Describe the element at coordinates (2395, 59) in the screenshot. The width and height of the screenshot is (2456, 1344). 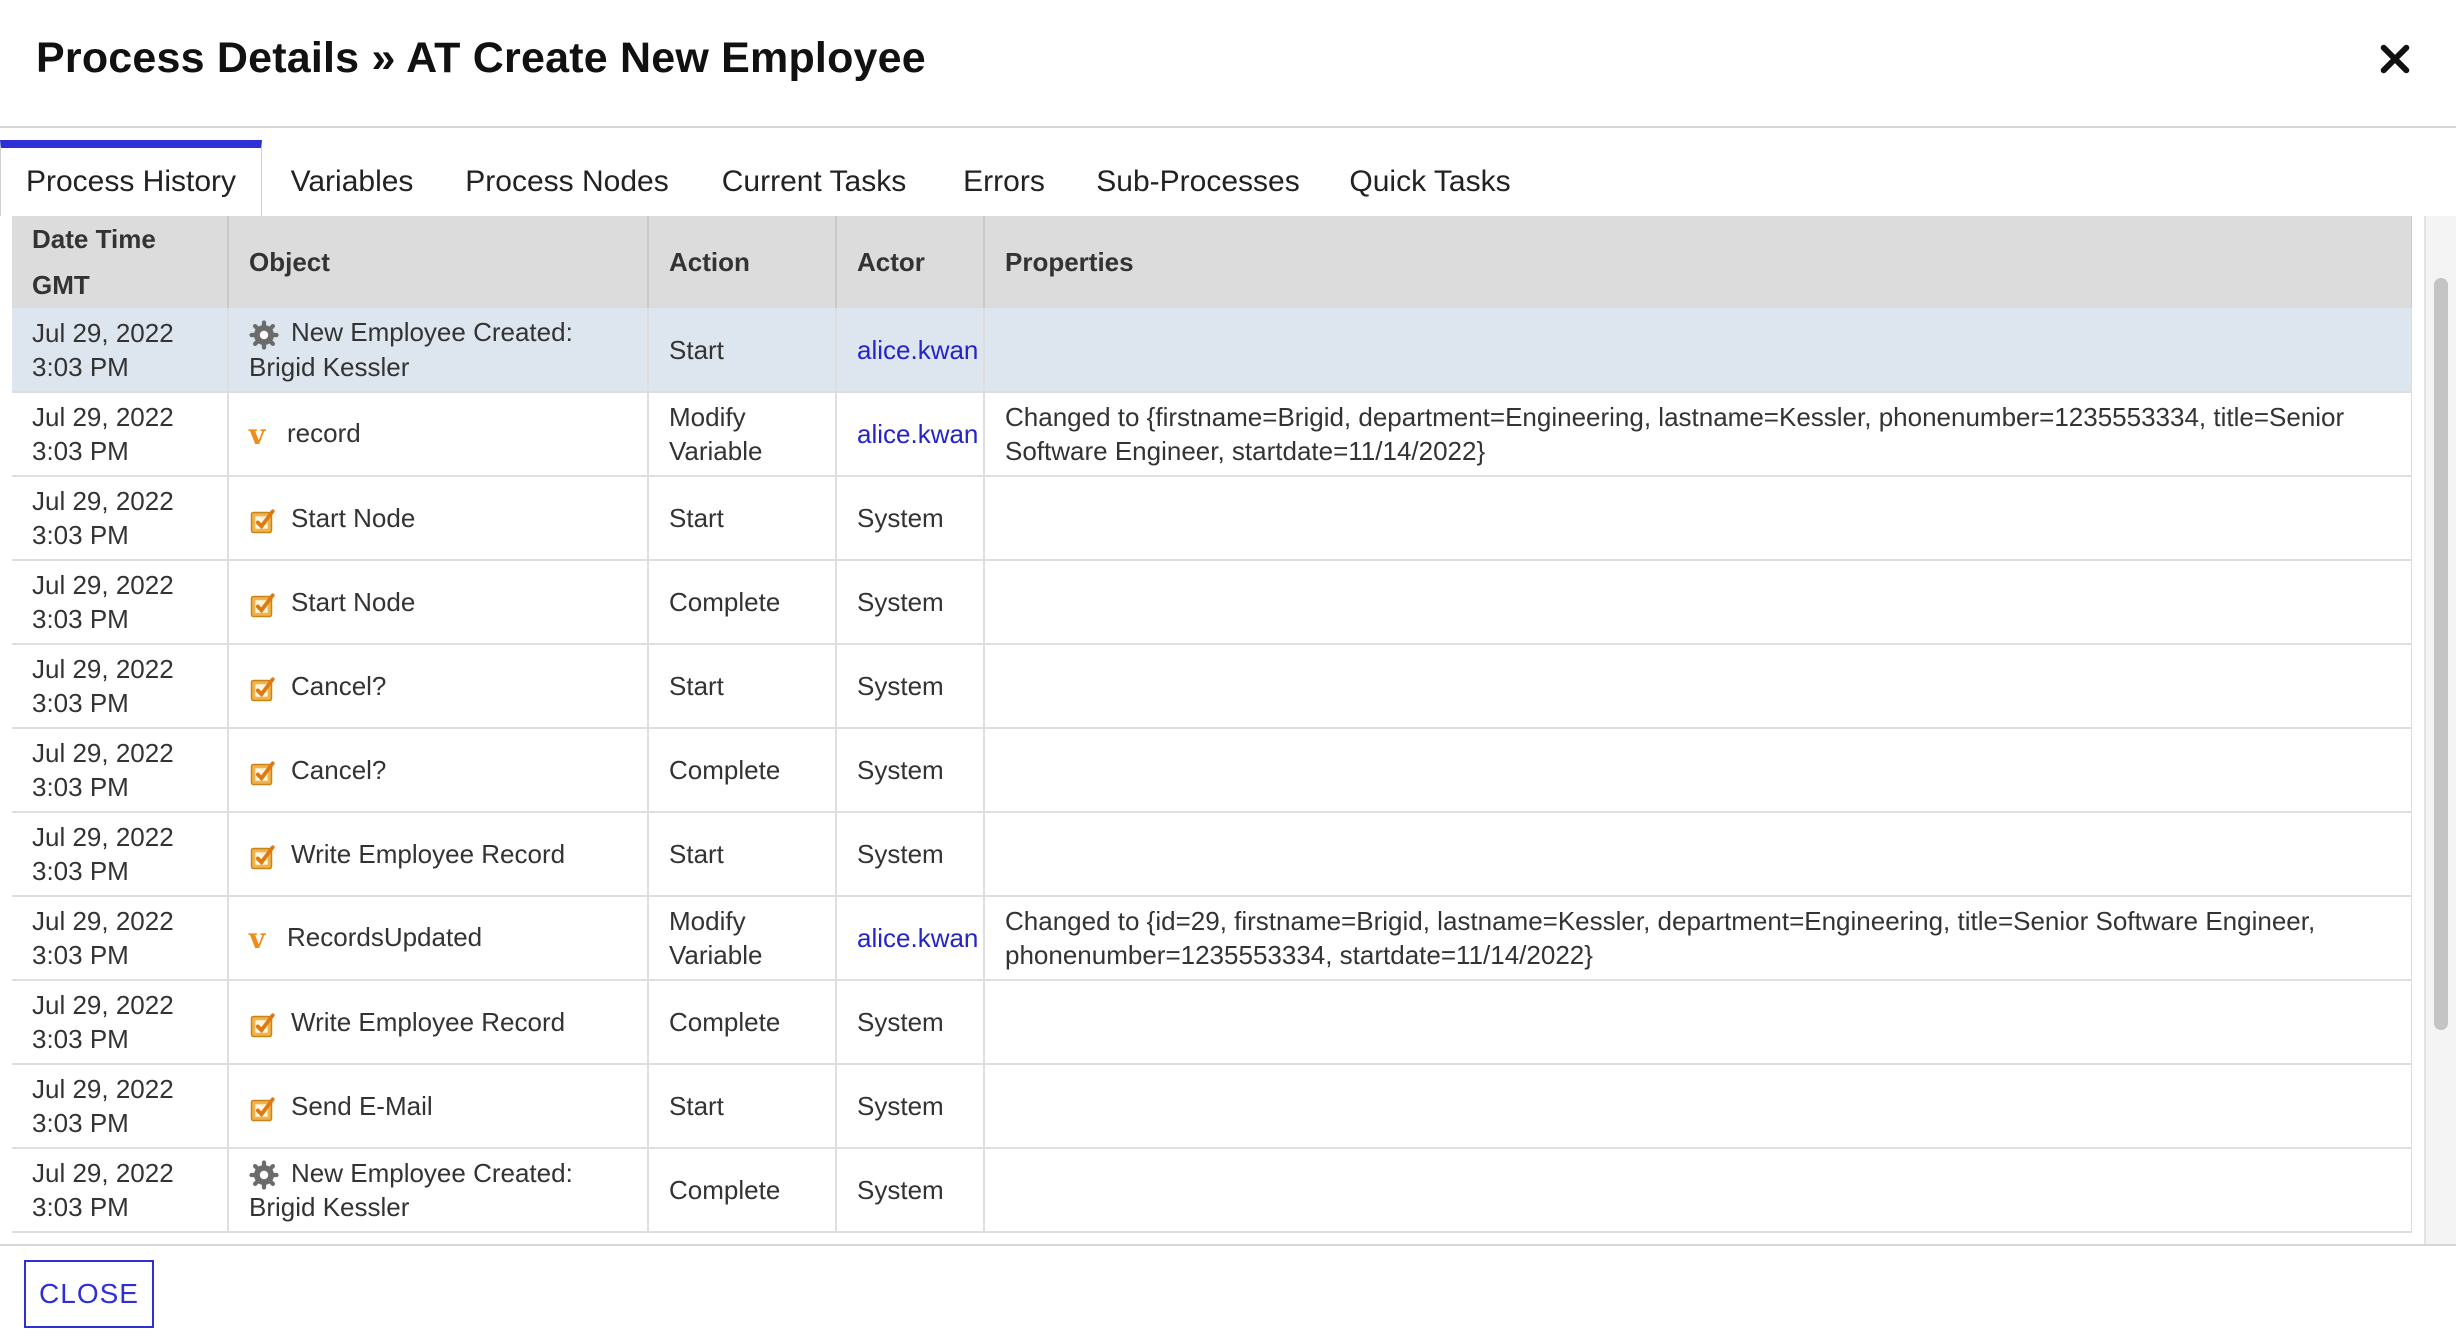
I see `close-icon` at that location.